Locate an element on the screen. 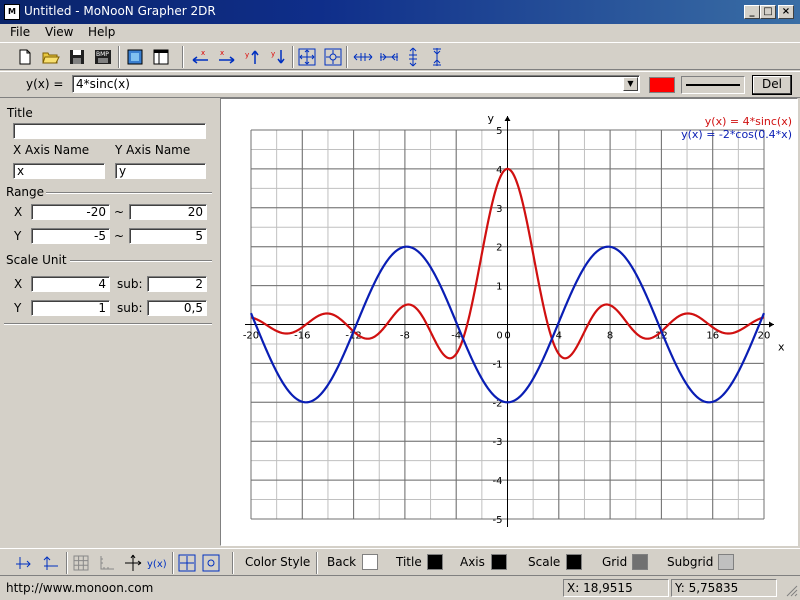  scale-color-label: Scale is located at coordinates (544, 562).